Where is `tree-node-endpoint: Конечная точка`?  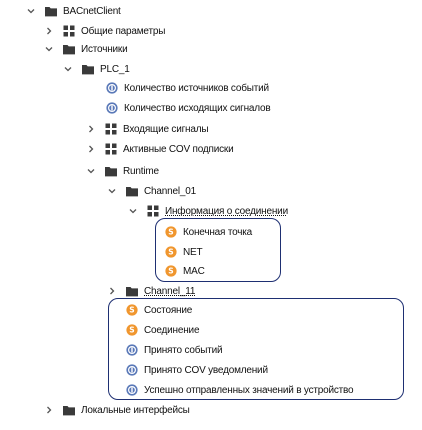 tree-node-endpoint: Конечная точка is located at coordinates (208, 232).